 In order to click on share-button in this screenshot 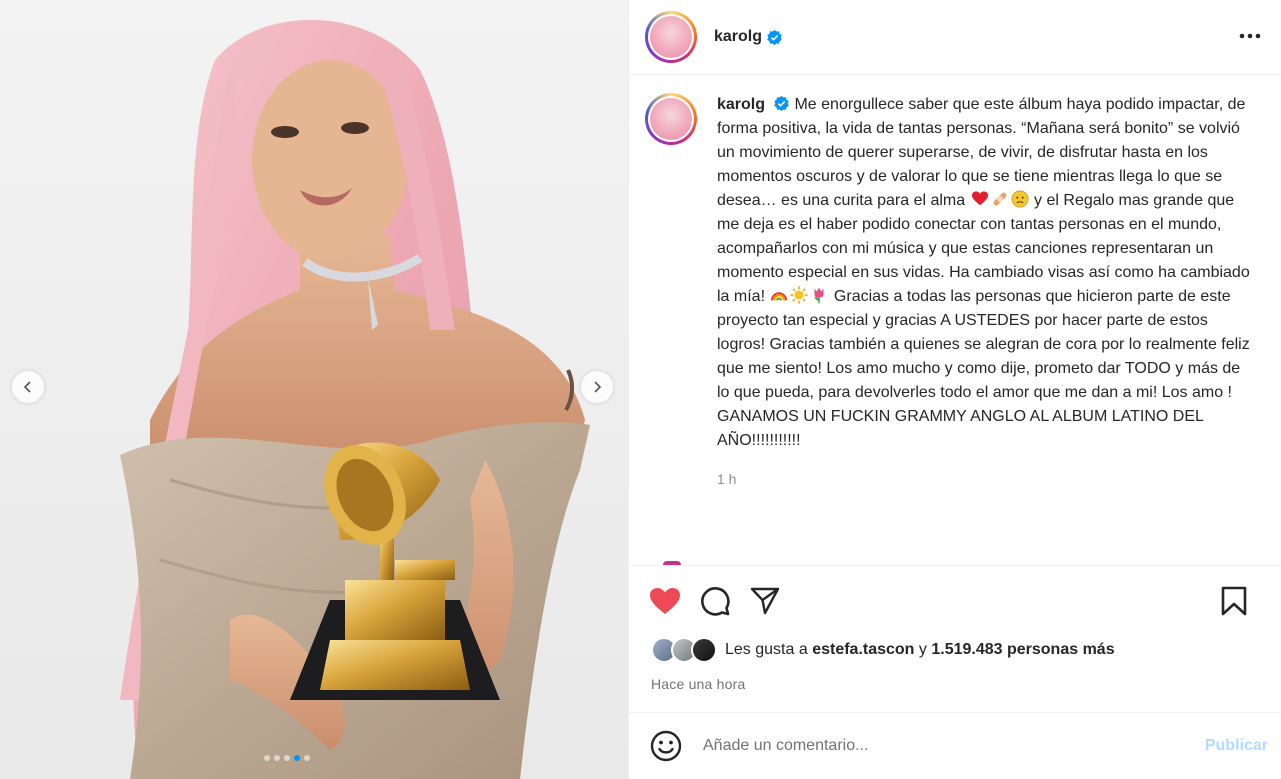, I will do `click(765, 601)`.